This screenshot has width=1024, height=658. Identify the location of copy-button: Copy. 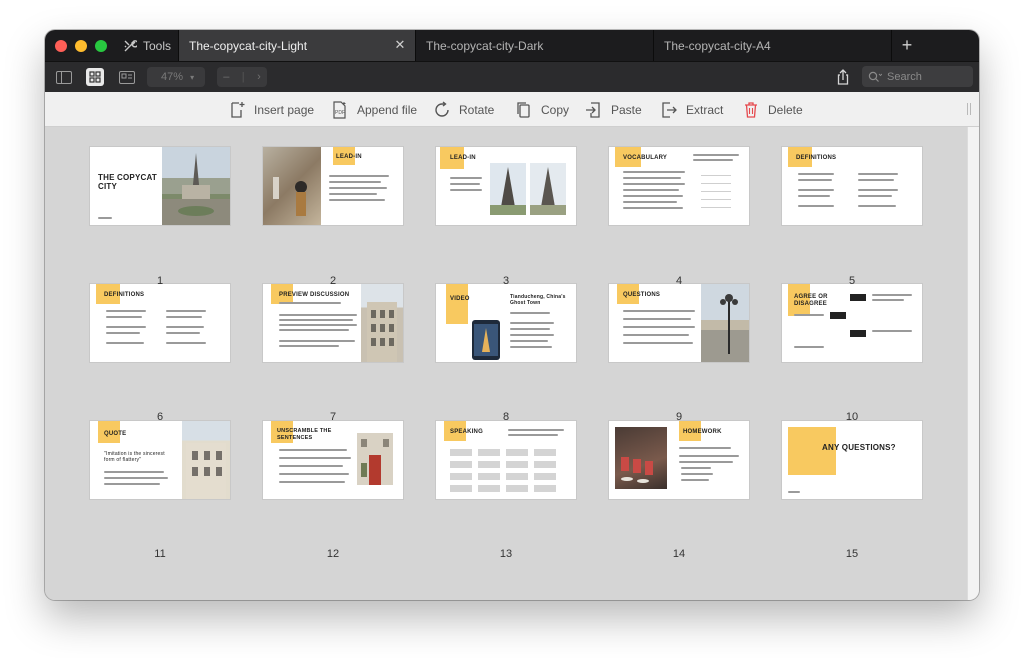
(542, 109).